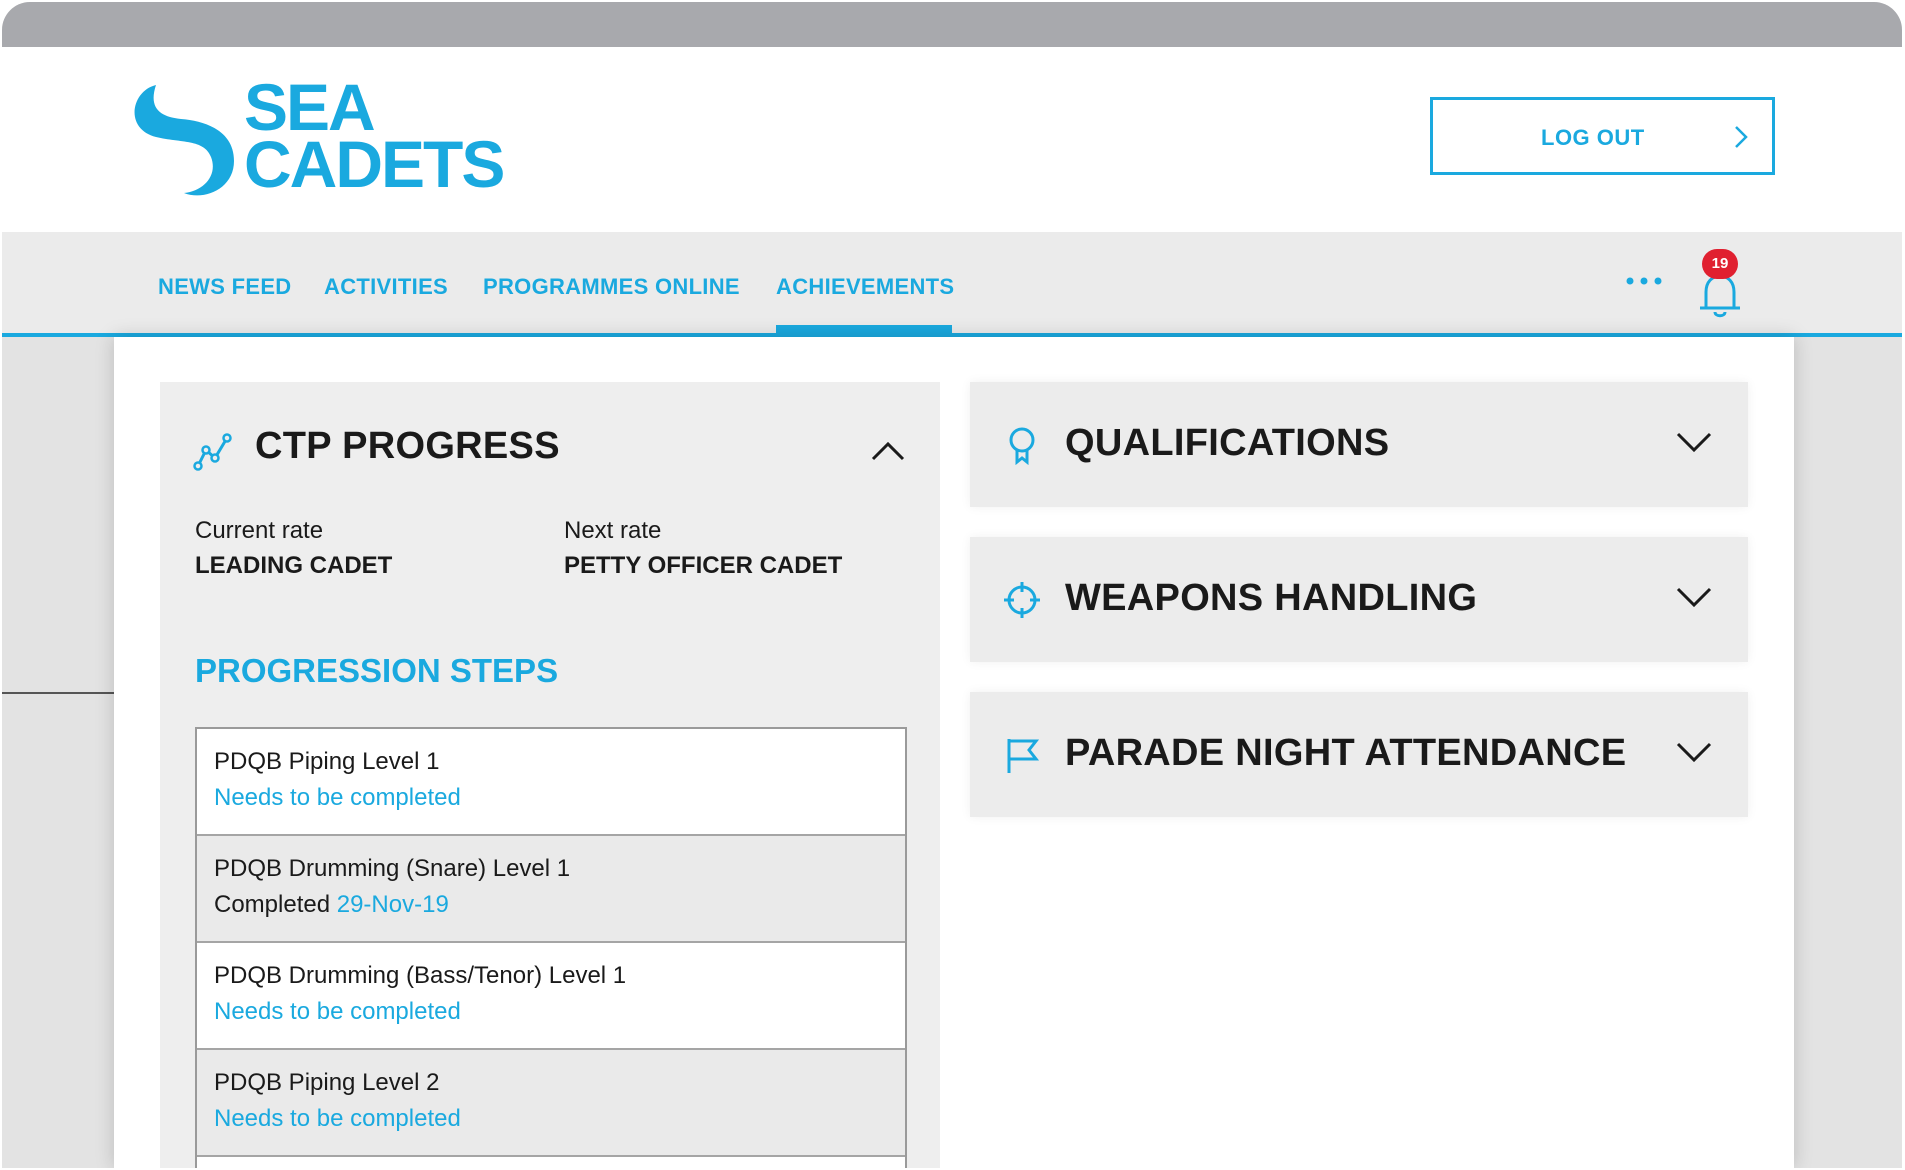 The image size is (1905, 1170). Describe the element at coordinates (1346, 753) in the screenshot. I see `accordion-title: PARADE NIGHT ATTENDANCE` at that location.